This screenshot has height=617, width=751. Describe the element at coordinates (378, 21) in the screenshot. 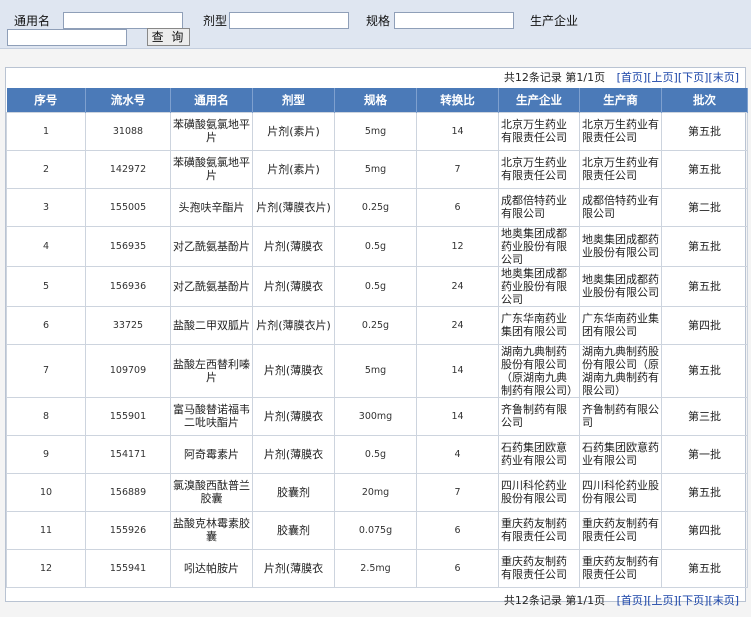

I see `spec-label: 规格` at that location.